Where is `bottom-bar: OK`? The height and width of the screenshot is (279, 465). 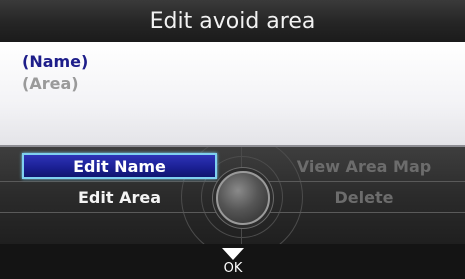
bottom-bar: OK is located at coordinates (232, 261).